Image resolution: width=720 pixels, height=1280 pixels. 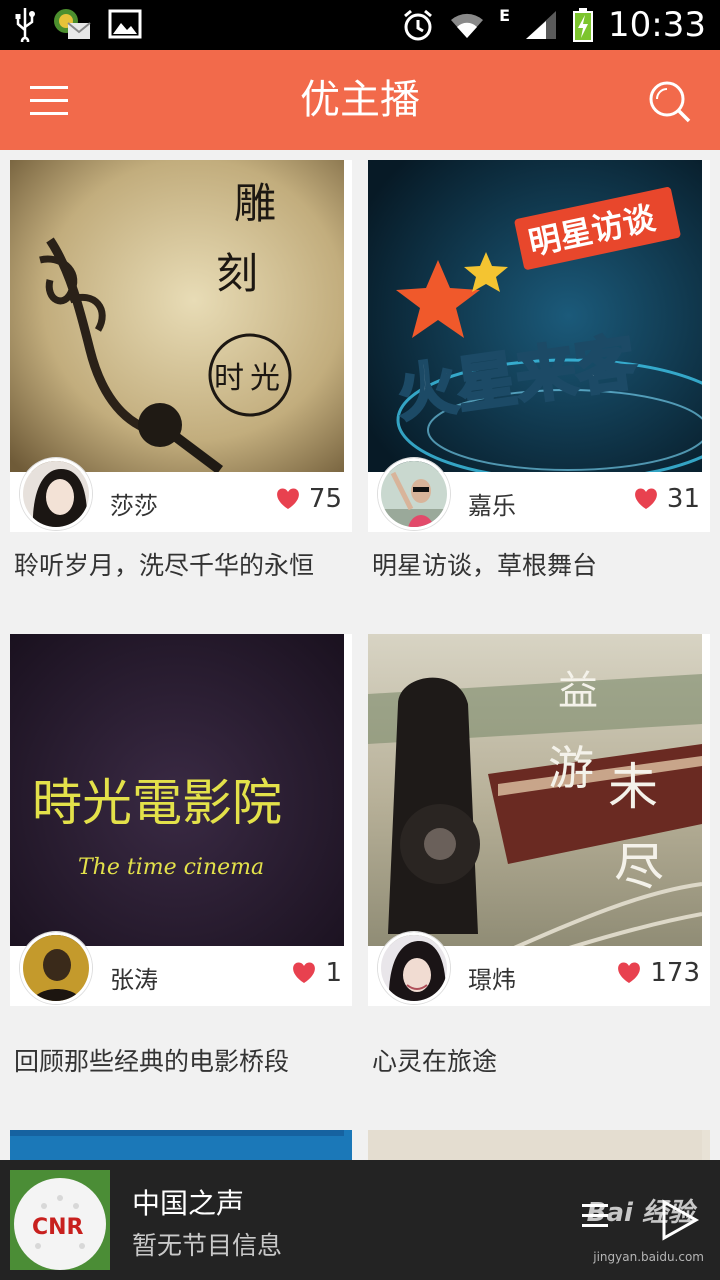 What do you see at coordinates (541, 25) in the screenshot?
I see `signal-icon` at bounding box center [541, 25].